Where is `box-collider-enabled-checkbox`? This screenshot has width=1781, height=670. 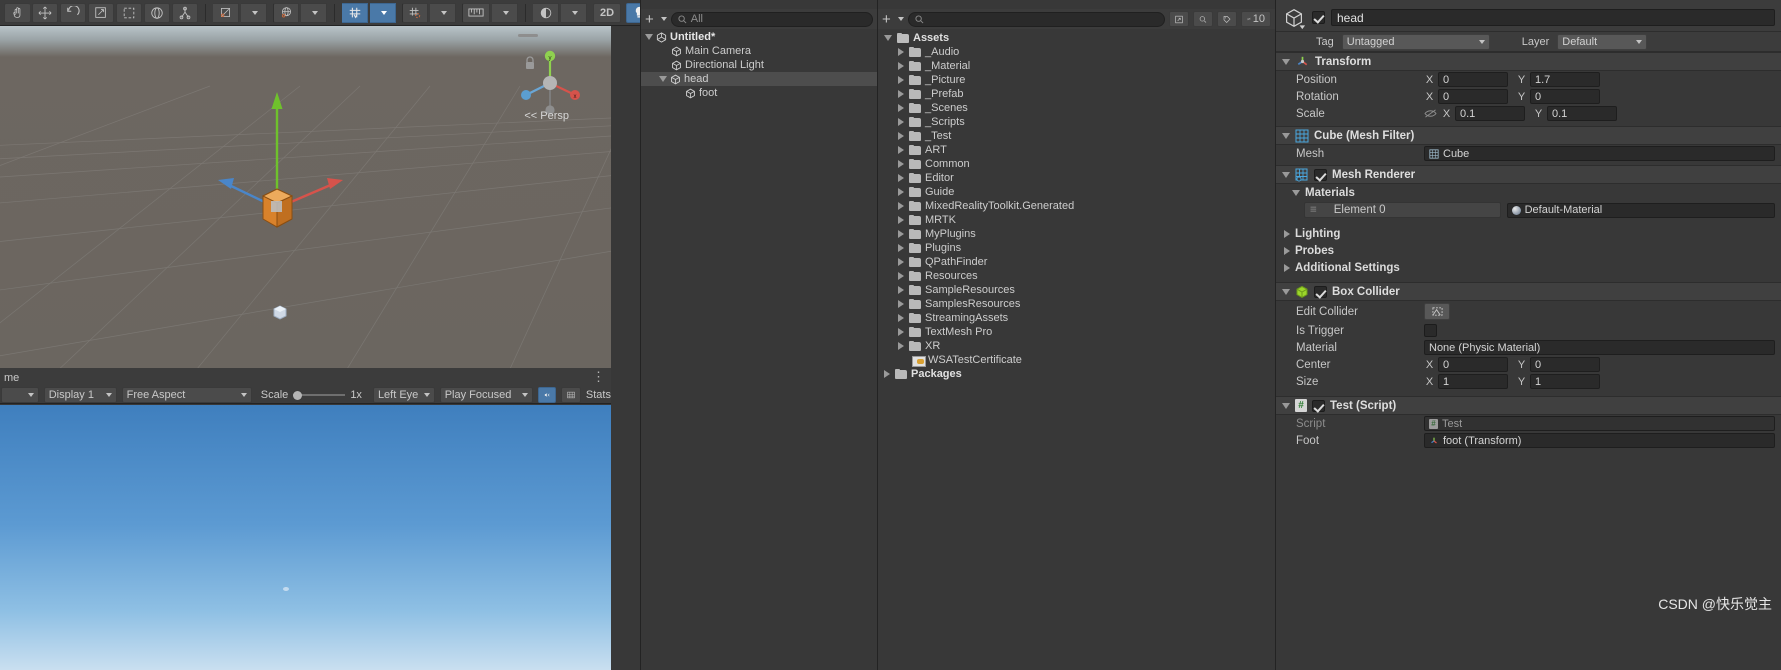 box-collider-enabled-checkbox is located at coordinates (1320, 291).